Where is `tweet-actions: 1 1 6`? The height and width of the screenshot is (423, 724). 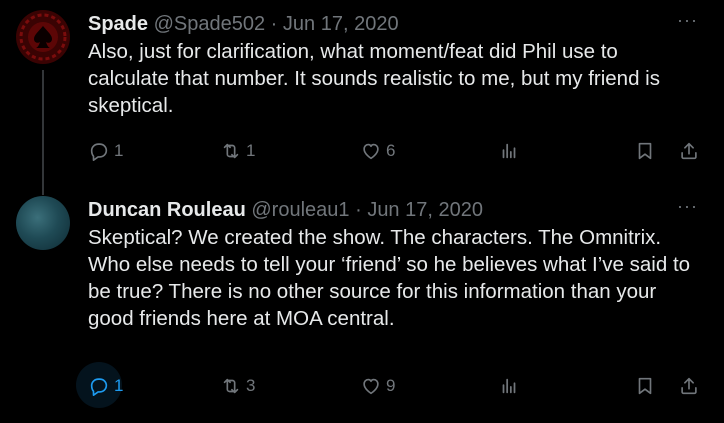 tweet-actions: 1 1 6 is located at coordinates (398, 151).